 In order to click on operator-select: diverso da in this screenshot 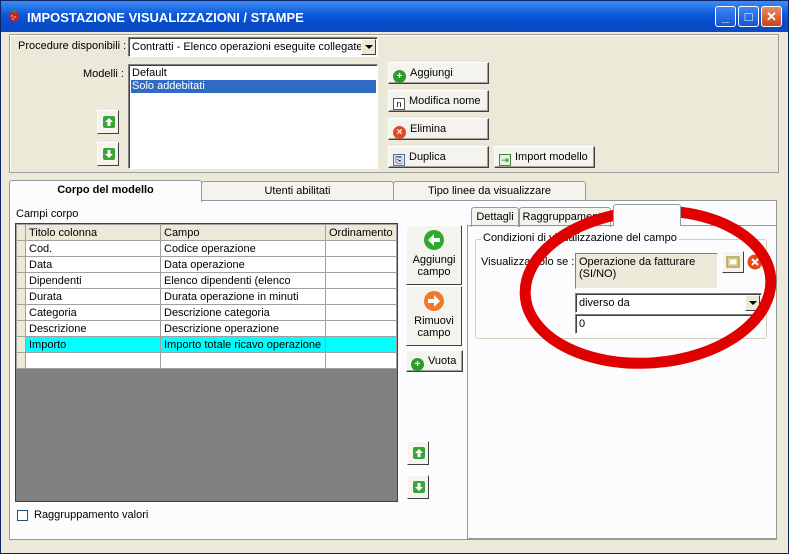, I will do `click(668, 303)`.